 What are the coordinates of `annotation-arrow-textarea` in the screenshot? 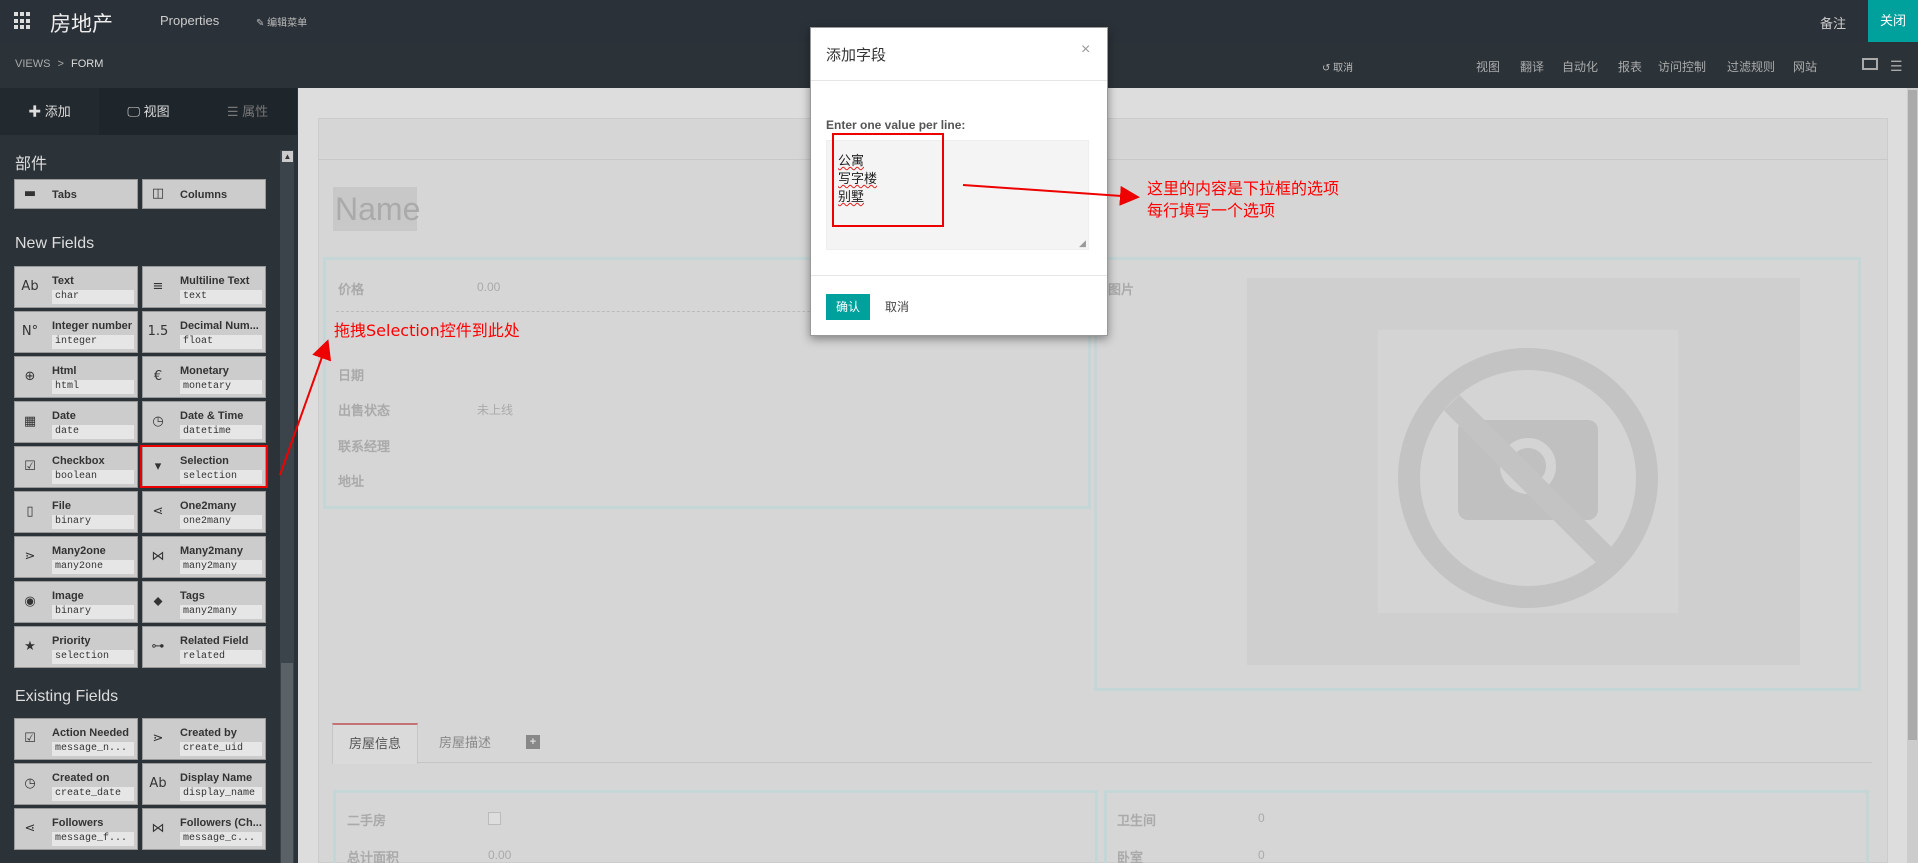 It's located at (1051, 195).